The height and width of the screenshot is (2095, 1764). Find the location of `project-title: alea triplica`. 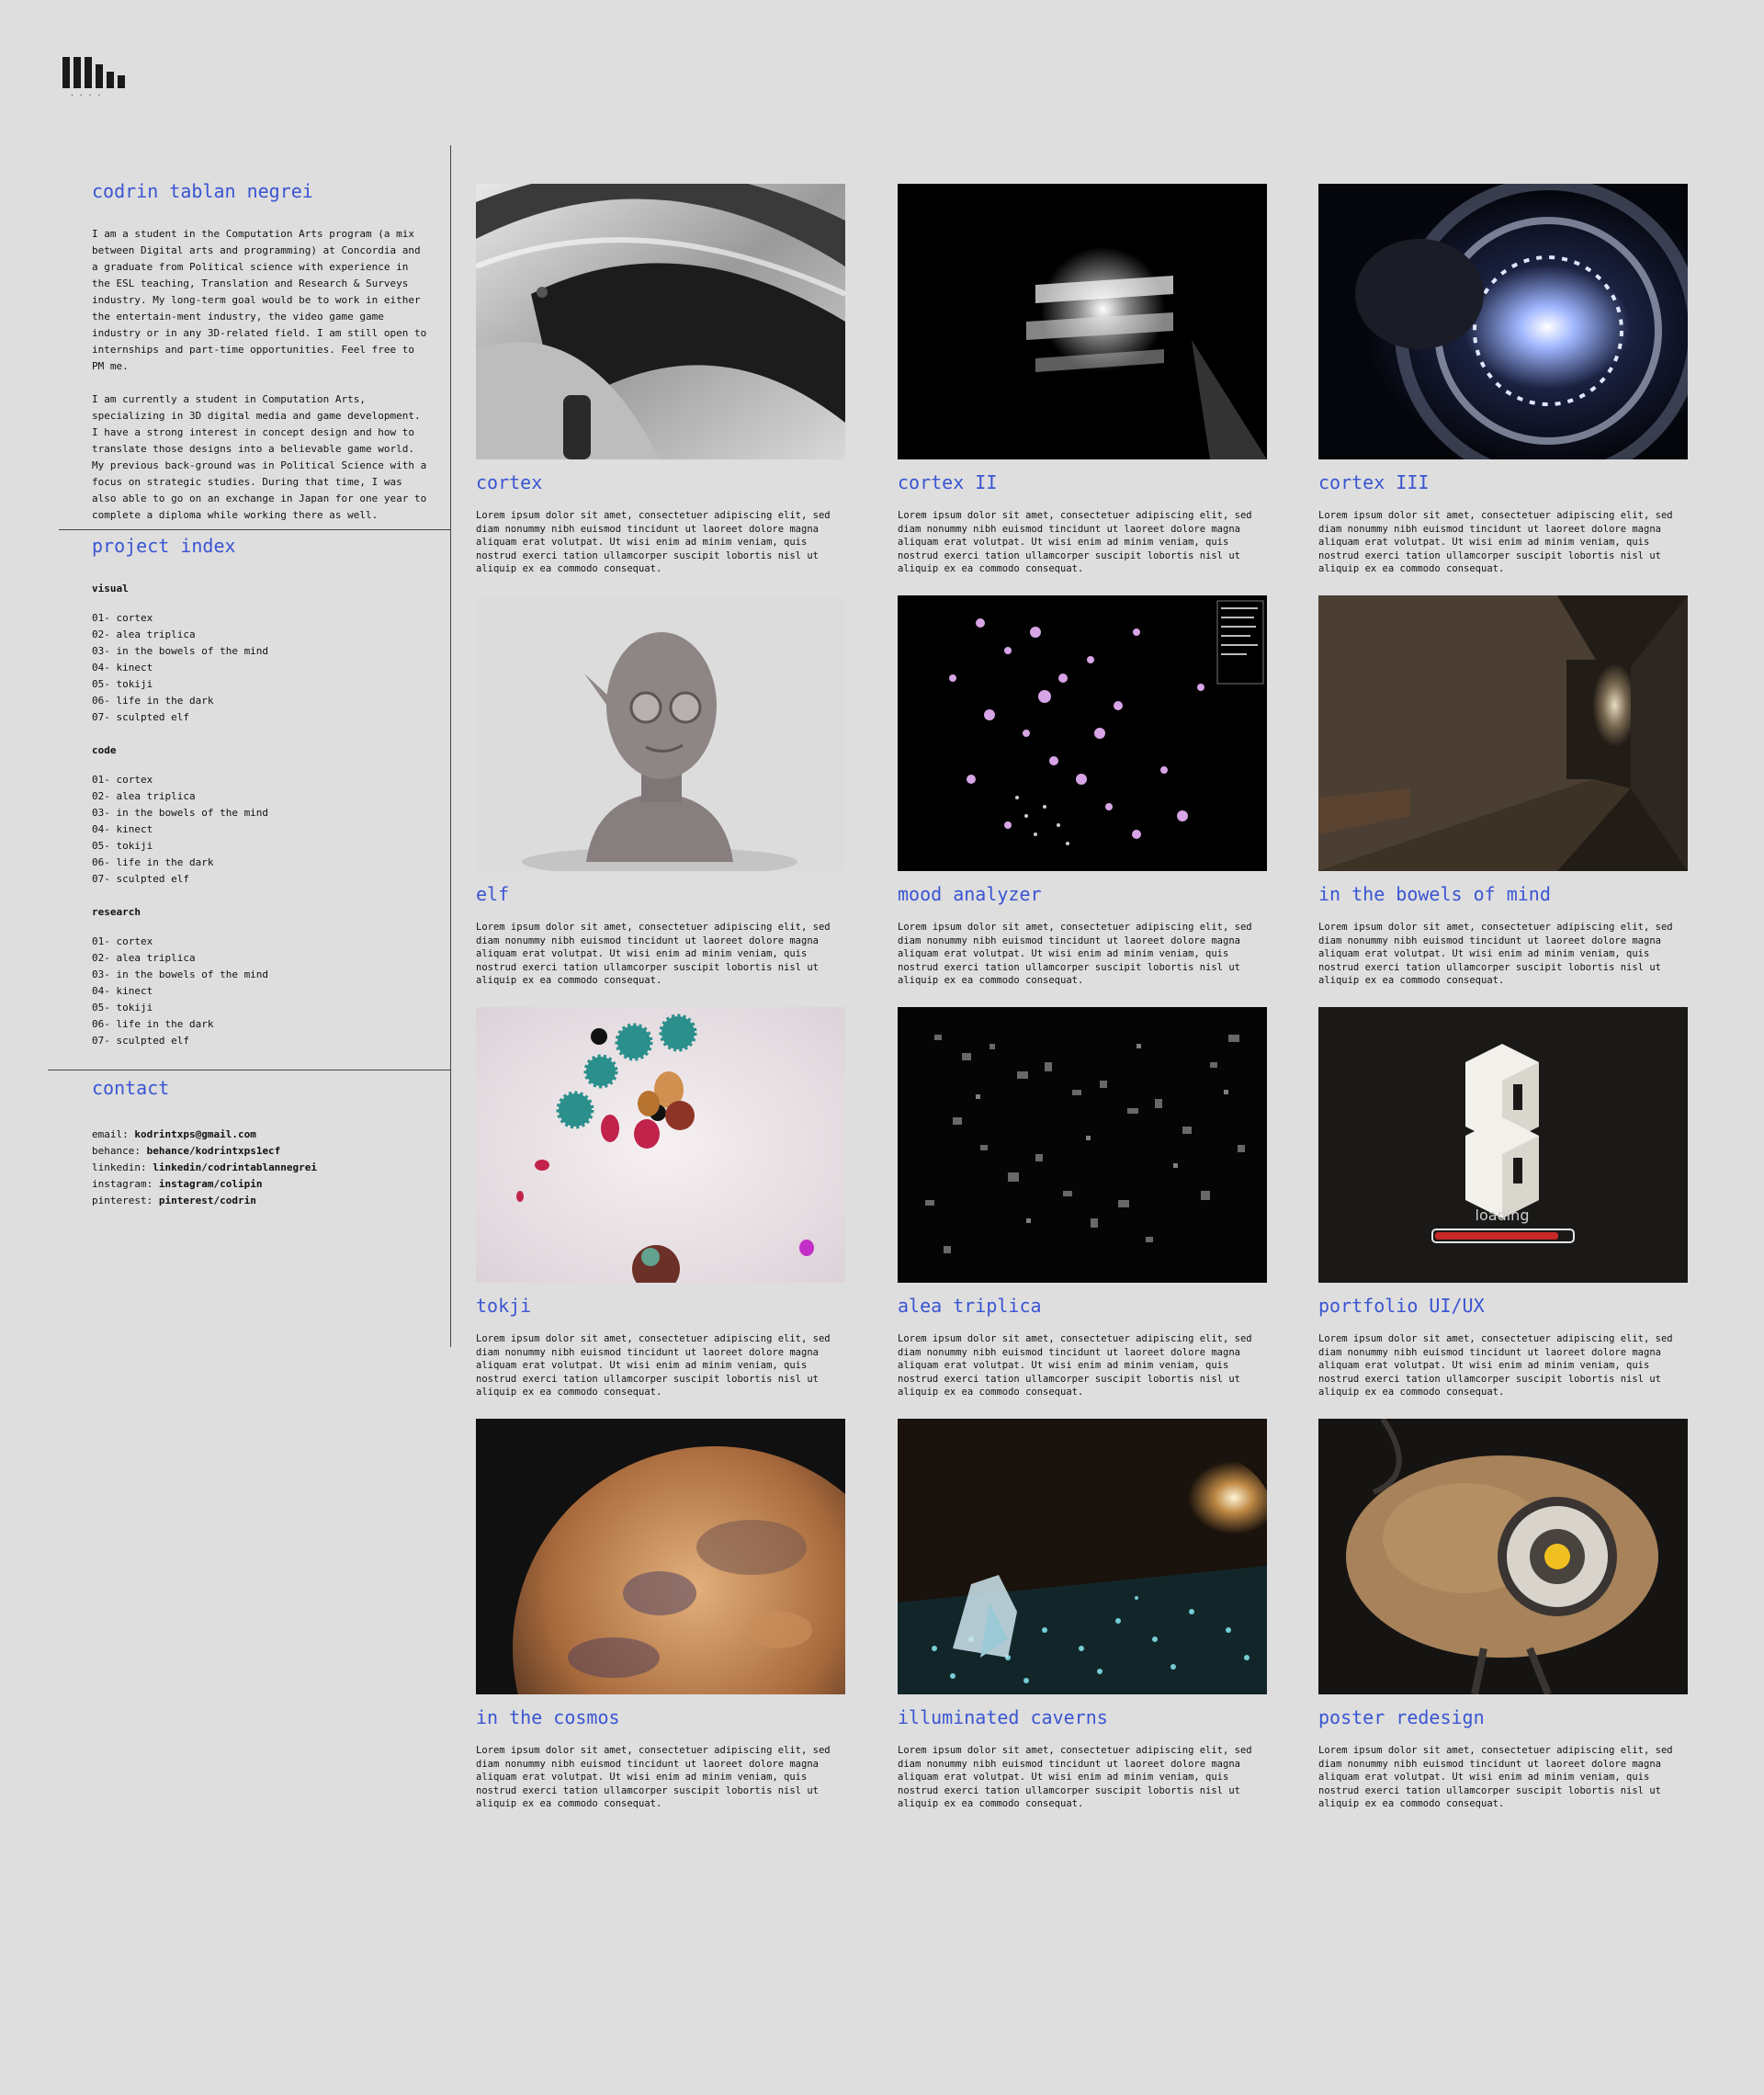

project-title: alea triplica is located at coordinates (1082, 1306).